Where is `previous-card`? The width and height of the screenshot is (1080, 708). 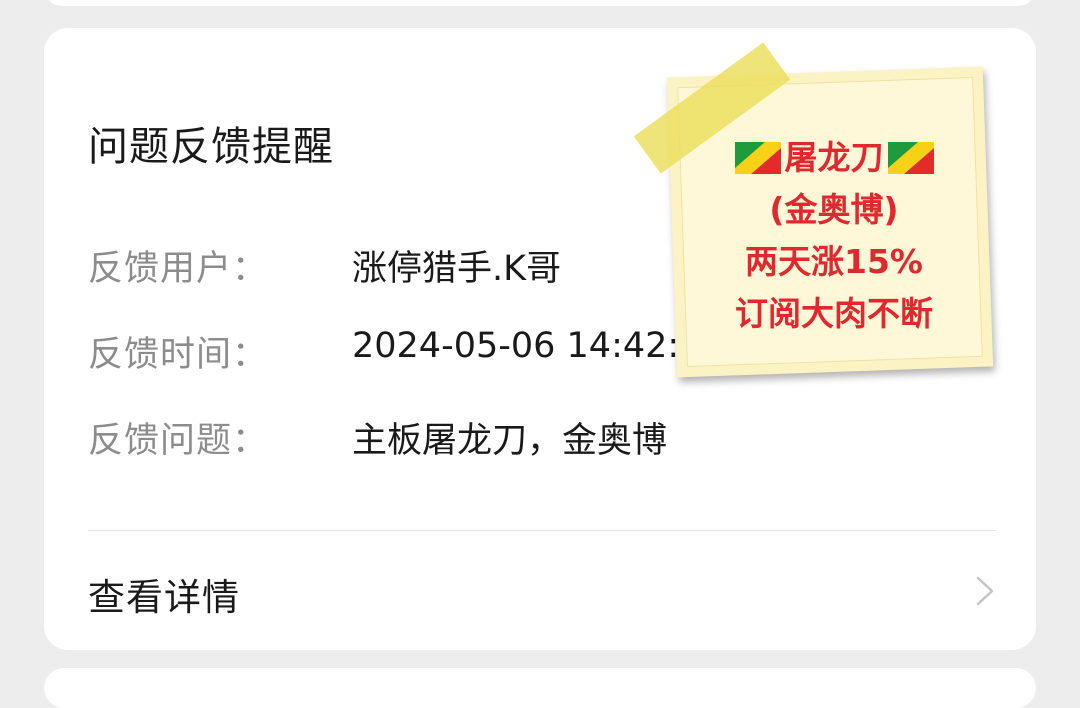 previous-card is located at coordinates (540, 3).